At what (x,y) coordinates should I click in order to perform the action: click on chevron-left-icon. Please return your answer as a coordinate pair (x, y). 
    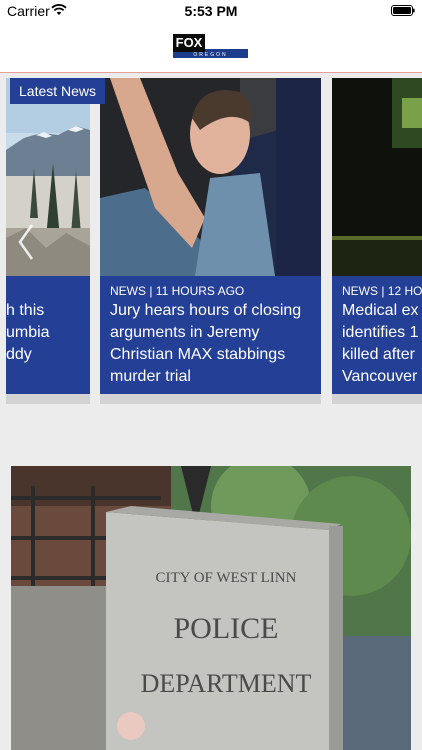
    Looking at the image, I should click on (26, 242).